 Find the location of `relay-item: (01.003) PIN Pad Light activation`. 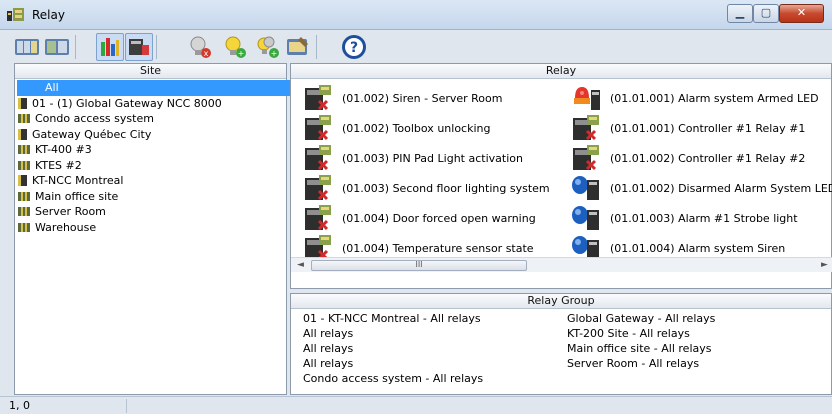

relay-item: (01.003) PIN Pad Light activation is located at coordinates (413, 158).